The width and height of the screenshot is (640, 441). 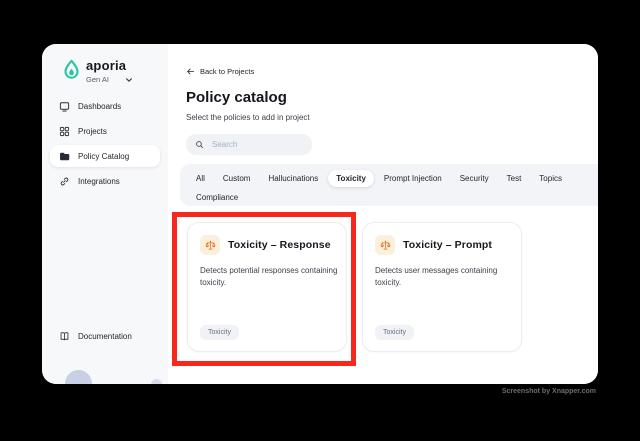 I want to click on sidebar-item-documentation: Documentation, so click(x=95, y=336).